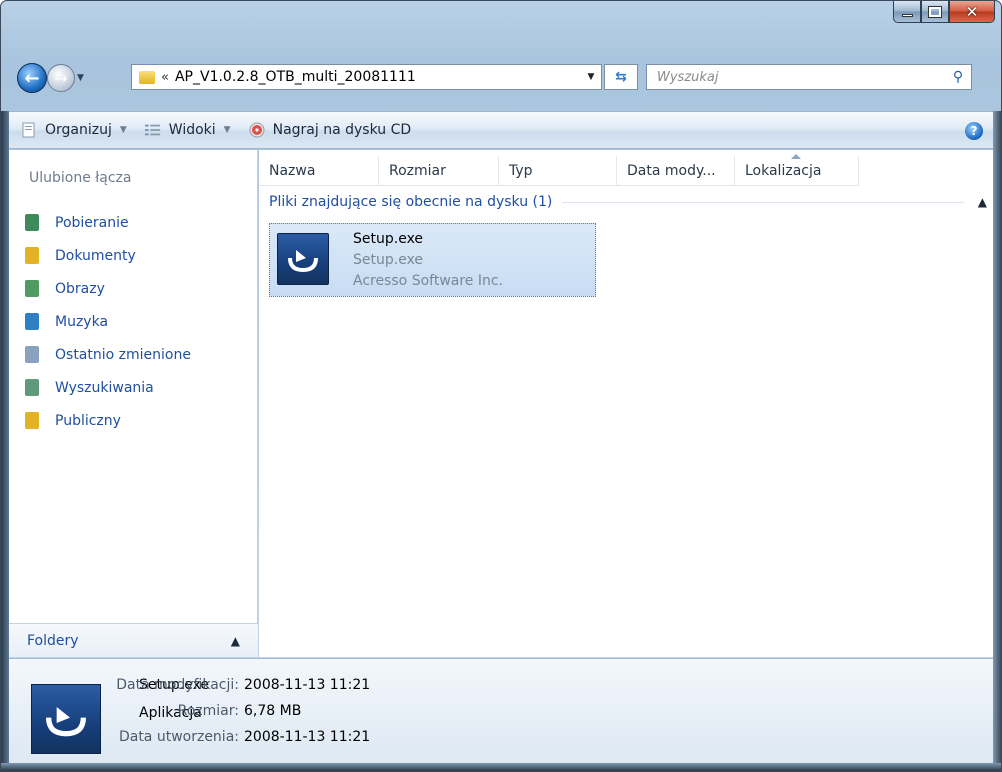 Image resolution: width=1002 pixels, height=772 pixels. I want to click on minimize-button, so click(907, 12).